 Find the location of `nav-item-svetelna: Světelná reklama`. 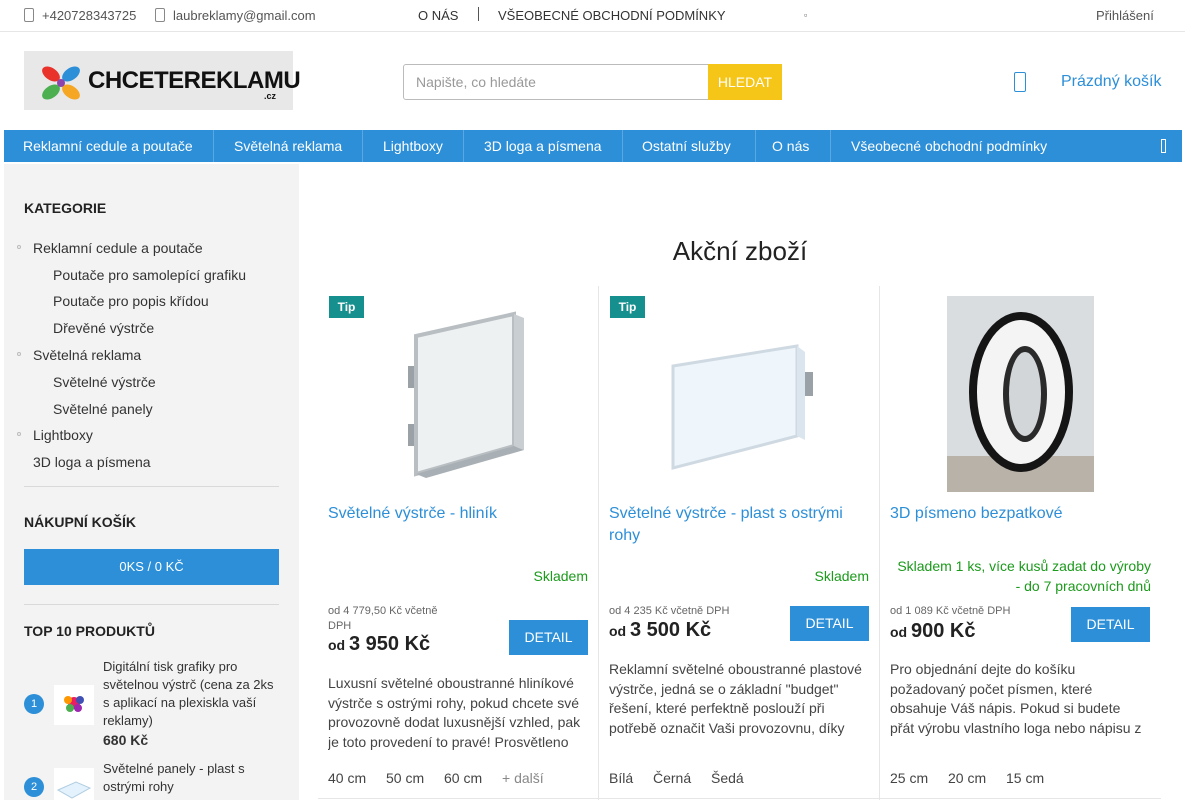

nav-item-svetelna: Světelná reklama is located at coordinates (288, 146).